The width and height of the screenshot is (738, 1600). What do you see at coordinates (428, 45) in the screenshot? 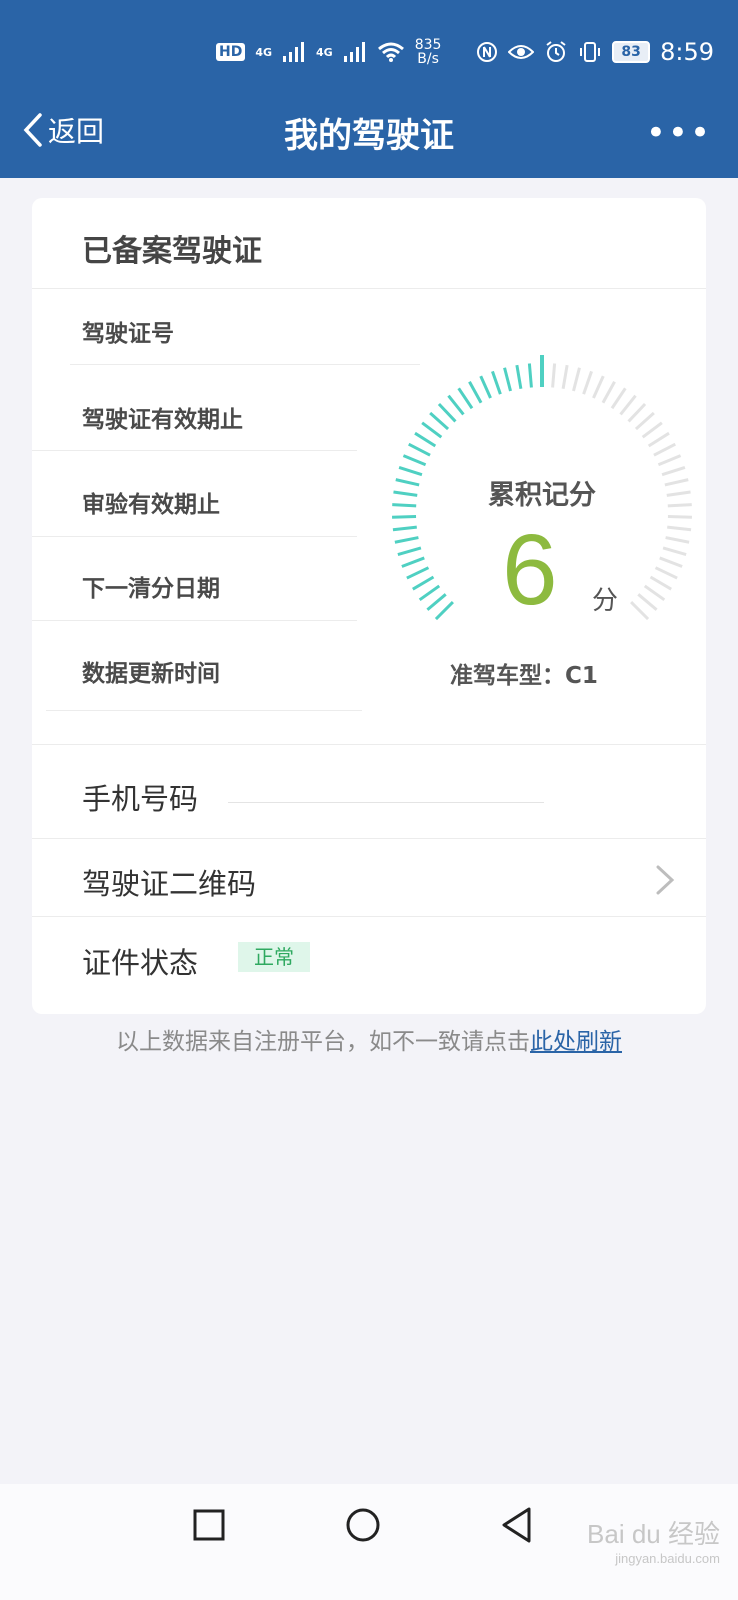
I see `net-speed-value: 835` at bounding box center [428, 45].